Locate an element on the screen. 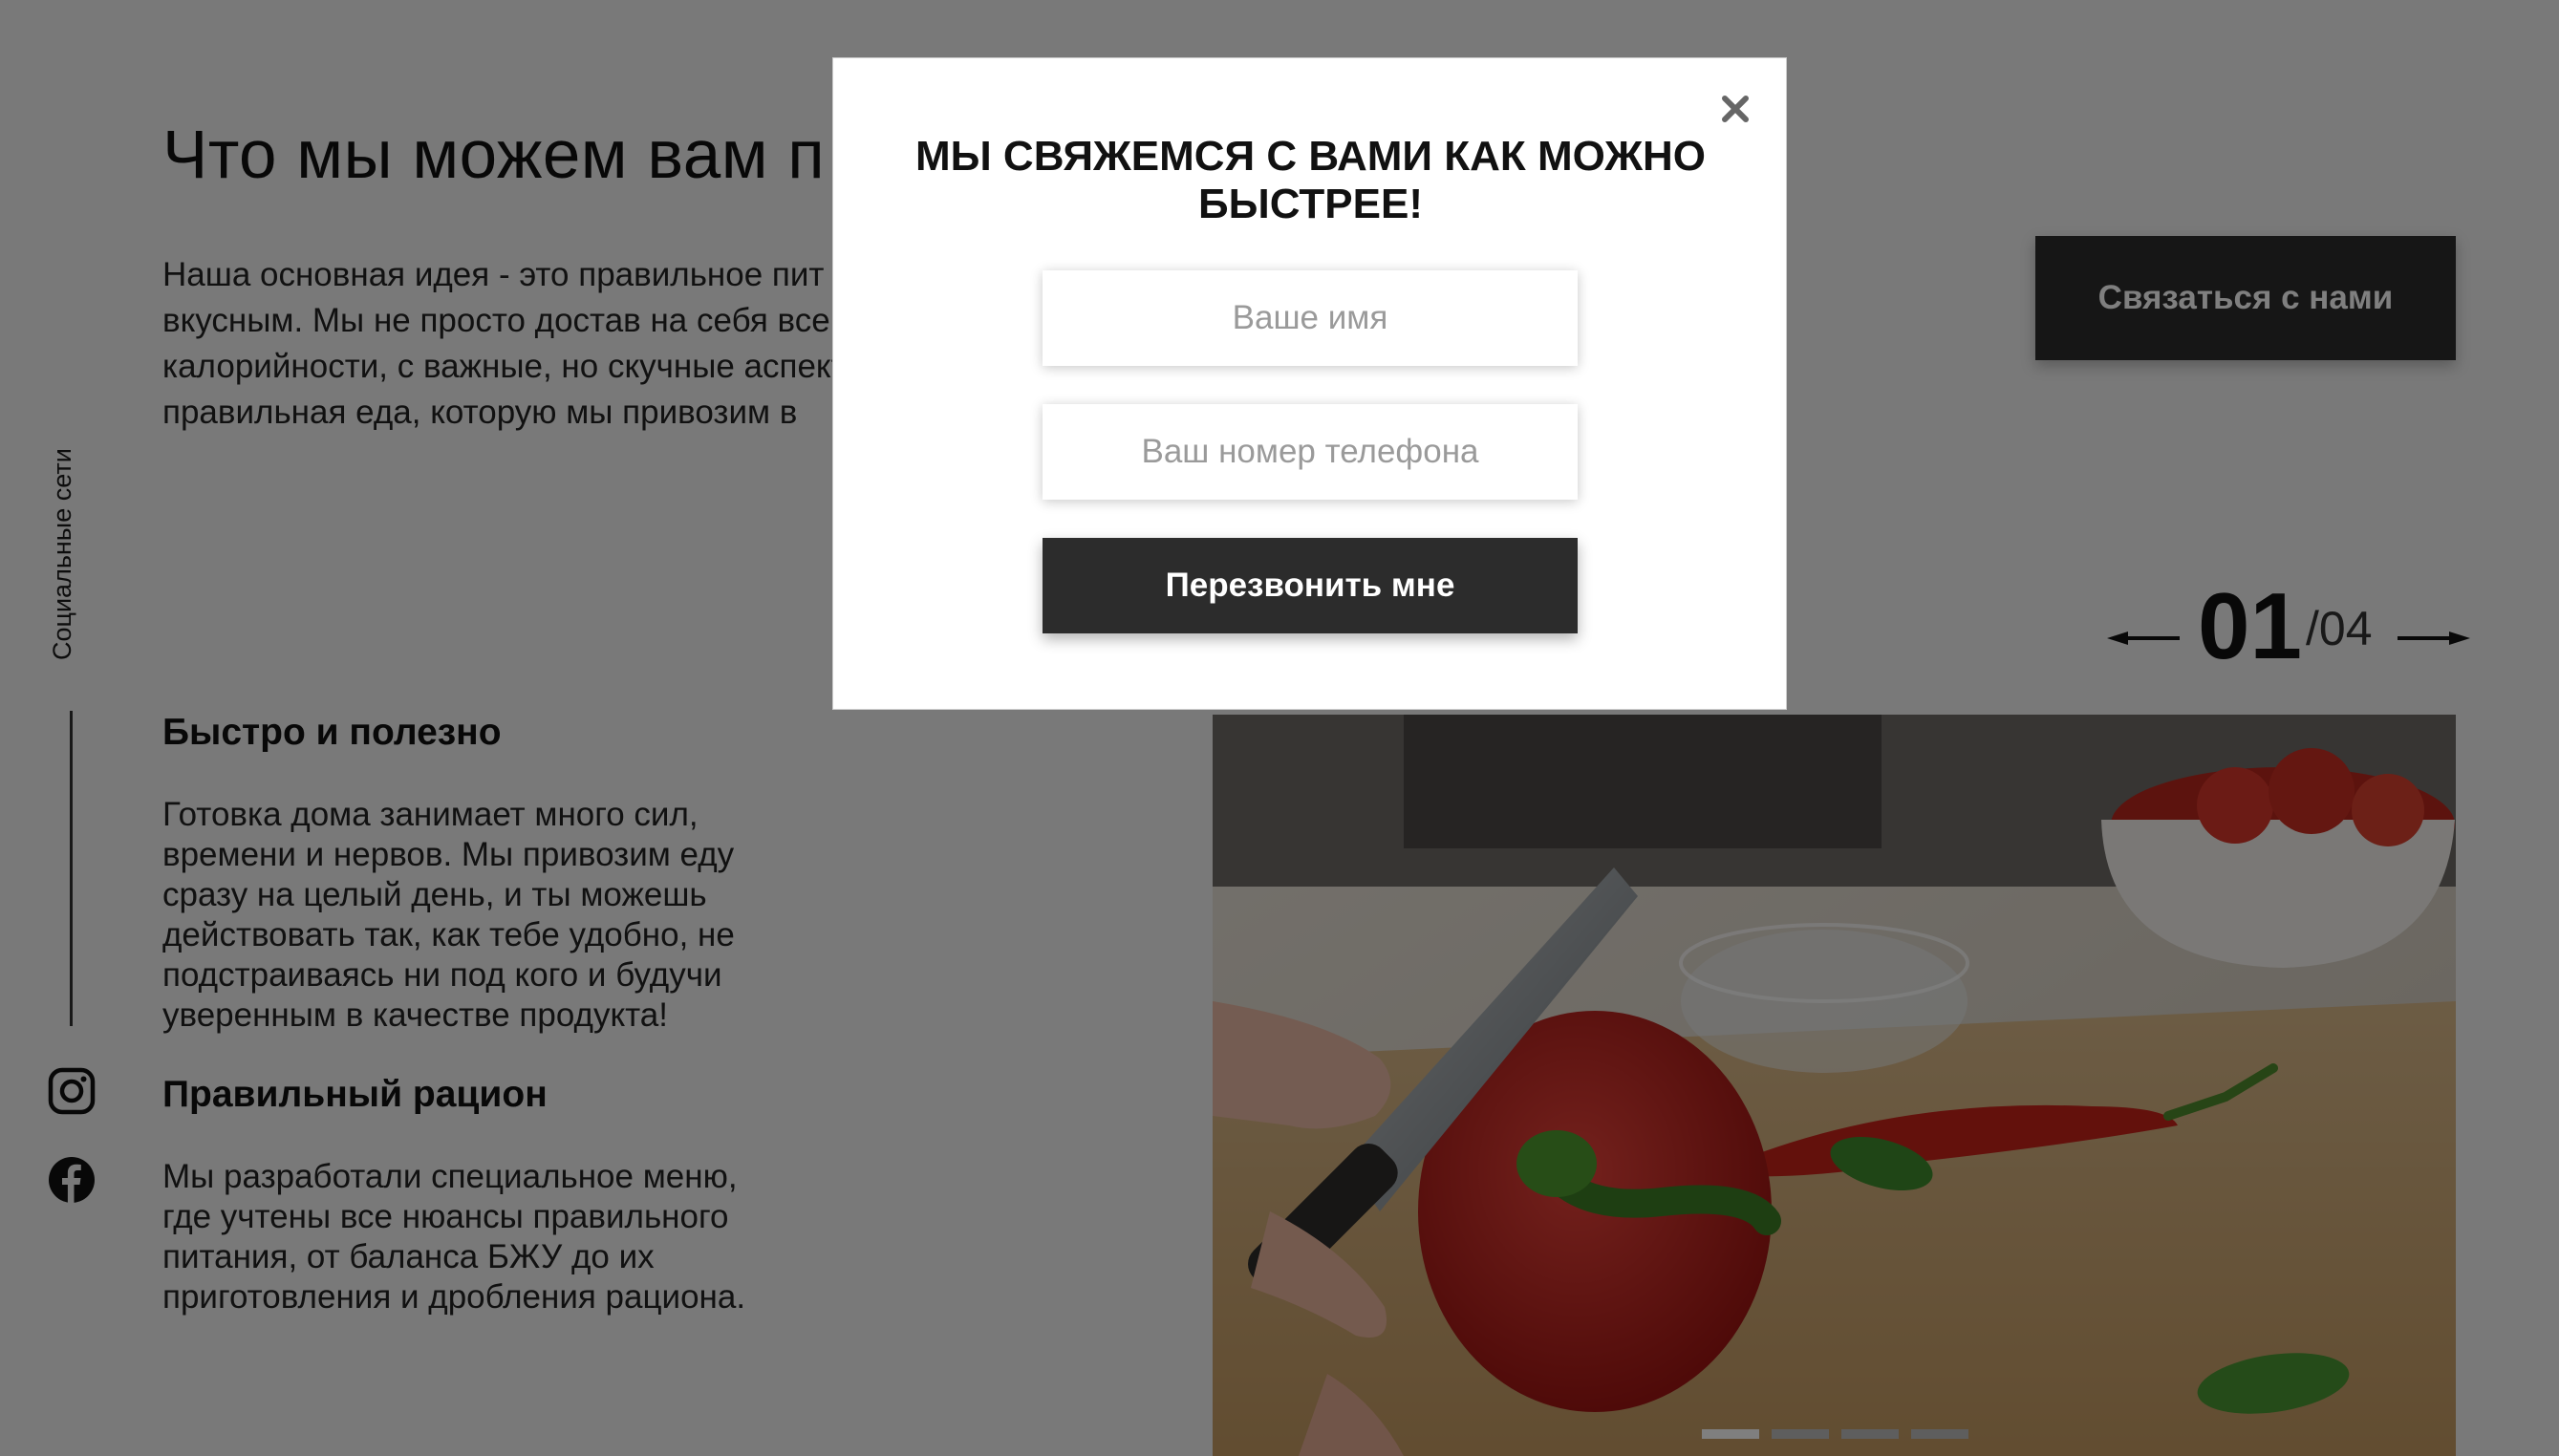 The height and width of the screenshot is (1456, 2559). name-input is located at coordinates (1310, 318).